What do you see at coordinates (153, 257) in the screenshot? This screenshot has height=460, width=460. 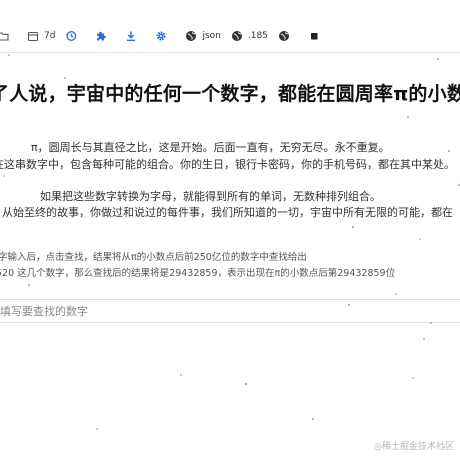 I see `hint-line-1: 字输入后，点击查找，结果将从π的小数点后前250亿位的数字中查找给出` at bounding box center [153, 257].